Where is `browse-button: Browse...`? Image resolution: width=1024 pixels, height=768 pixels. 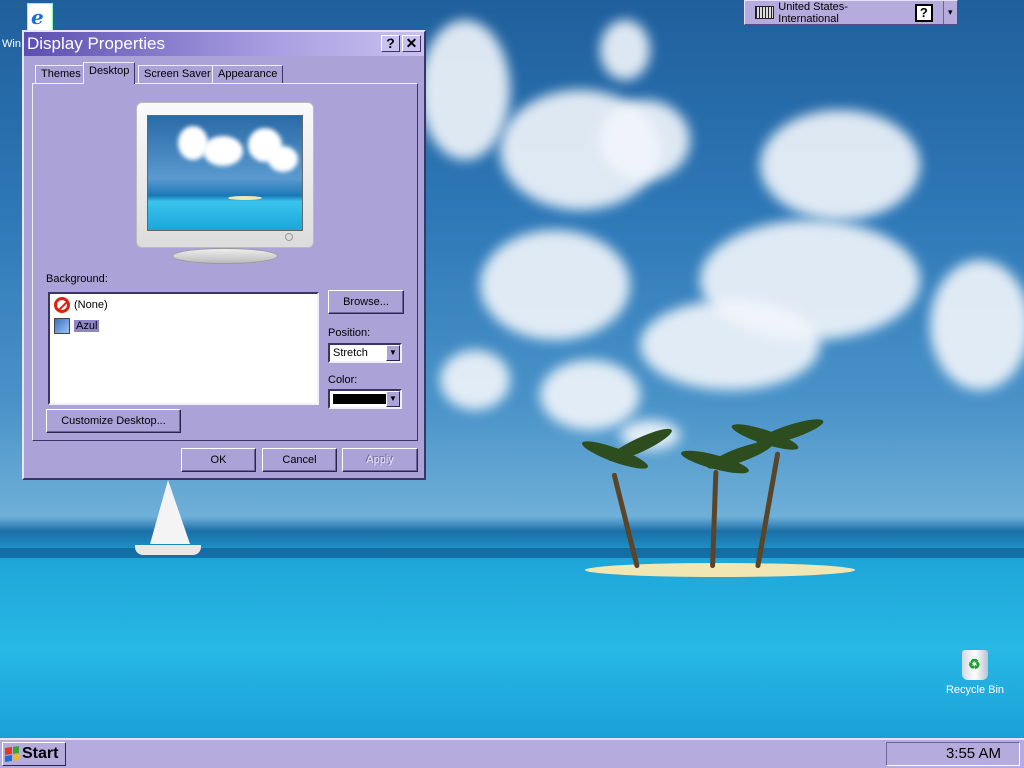 browse-button: Browse... is located at coordinates (366, 302).